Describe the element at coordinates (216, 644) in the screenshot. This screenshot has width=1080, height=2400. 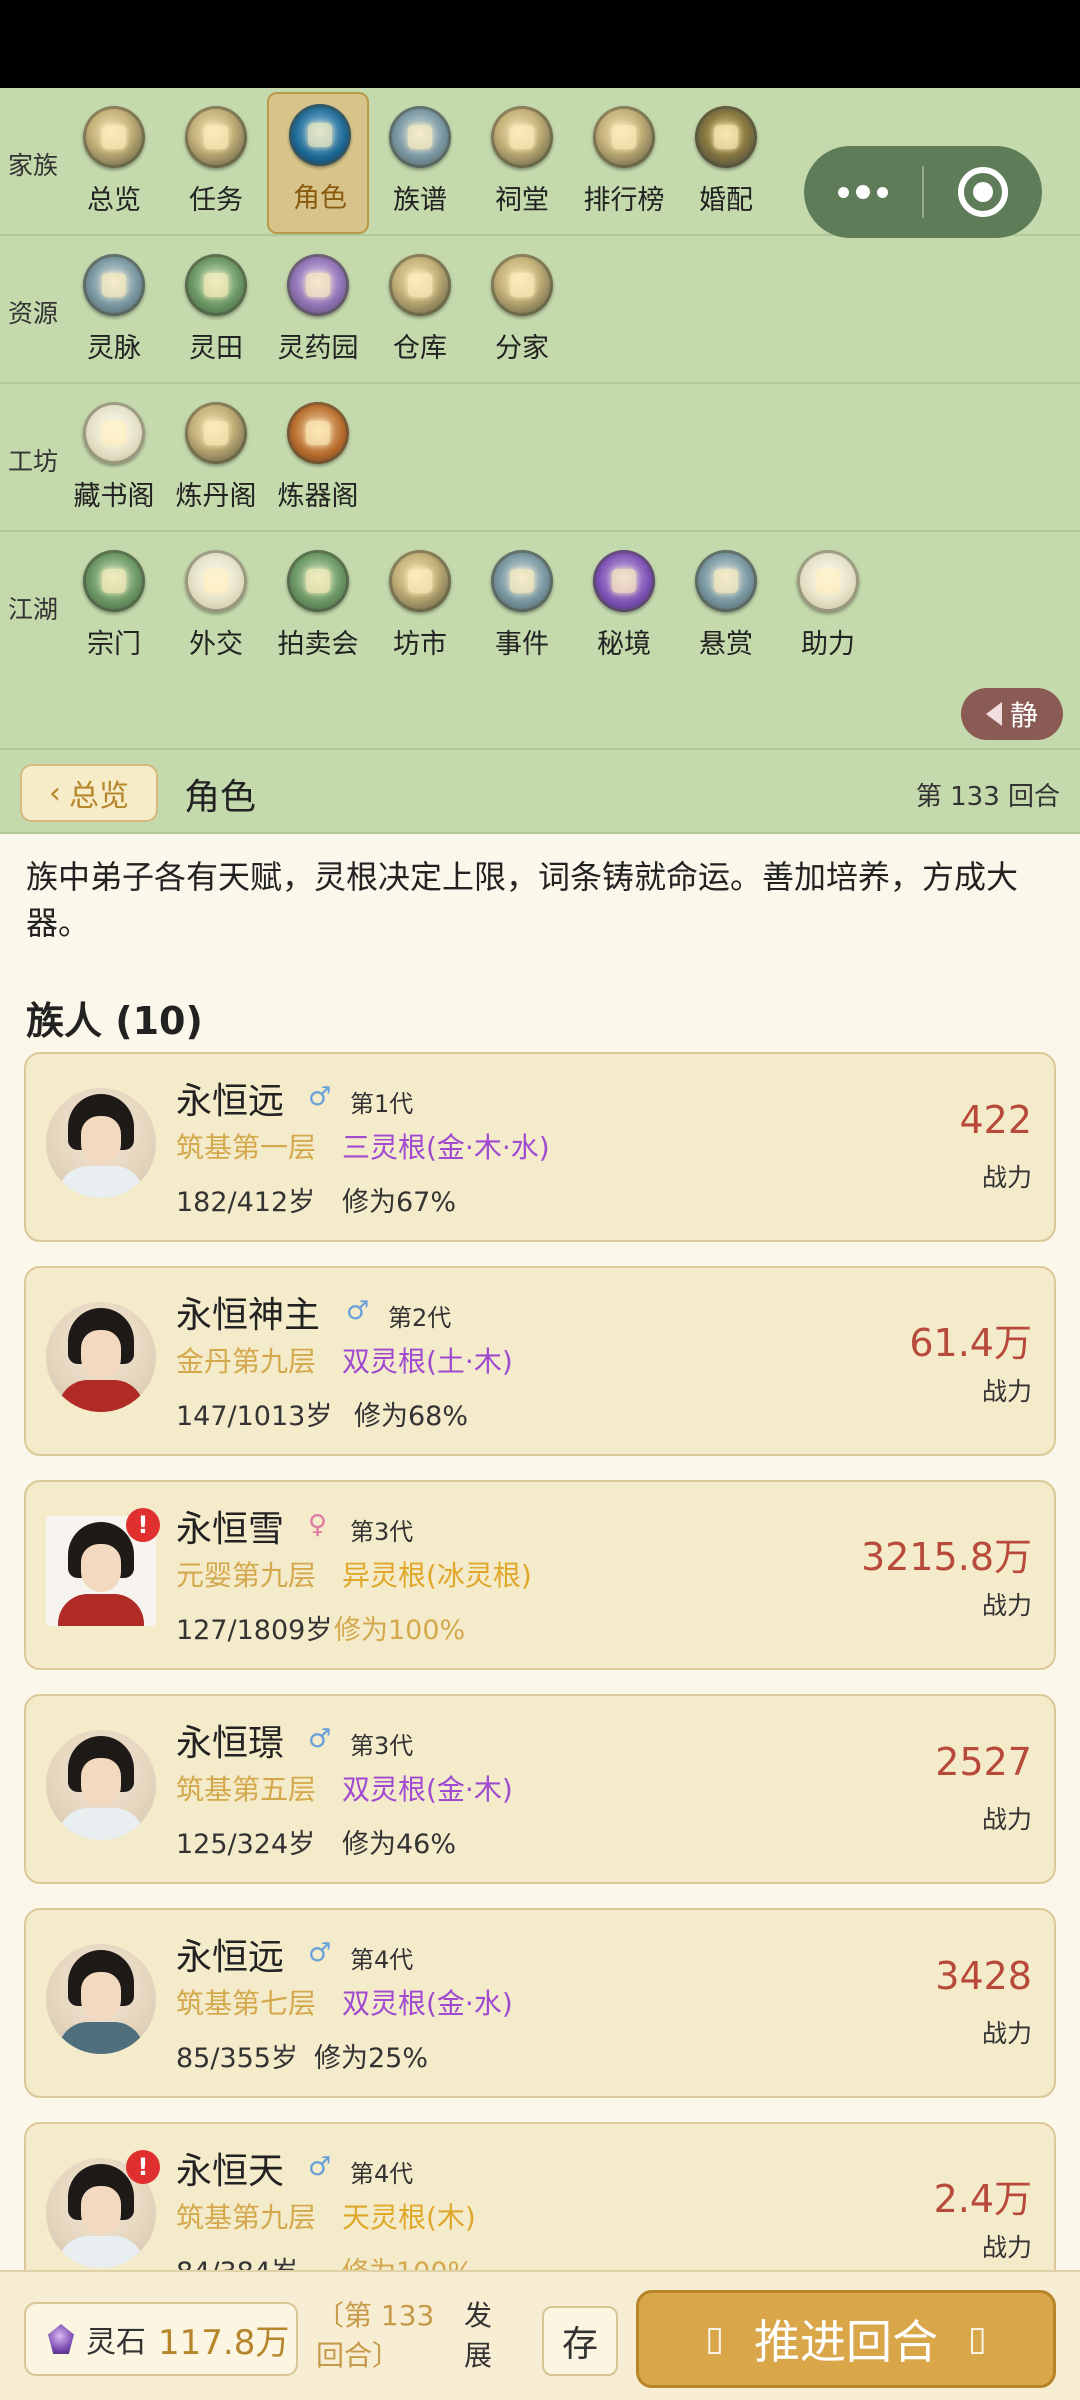
I see `nav-item-label: 外交` at that location.